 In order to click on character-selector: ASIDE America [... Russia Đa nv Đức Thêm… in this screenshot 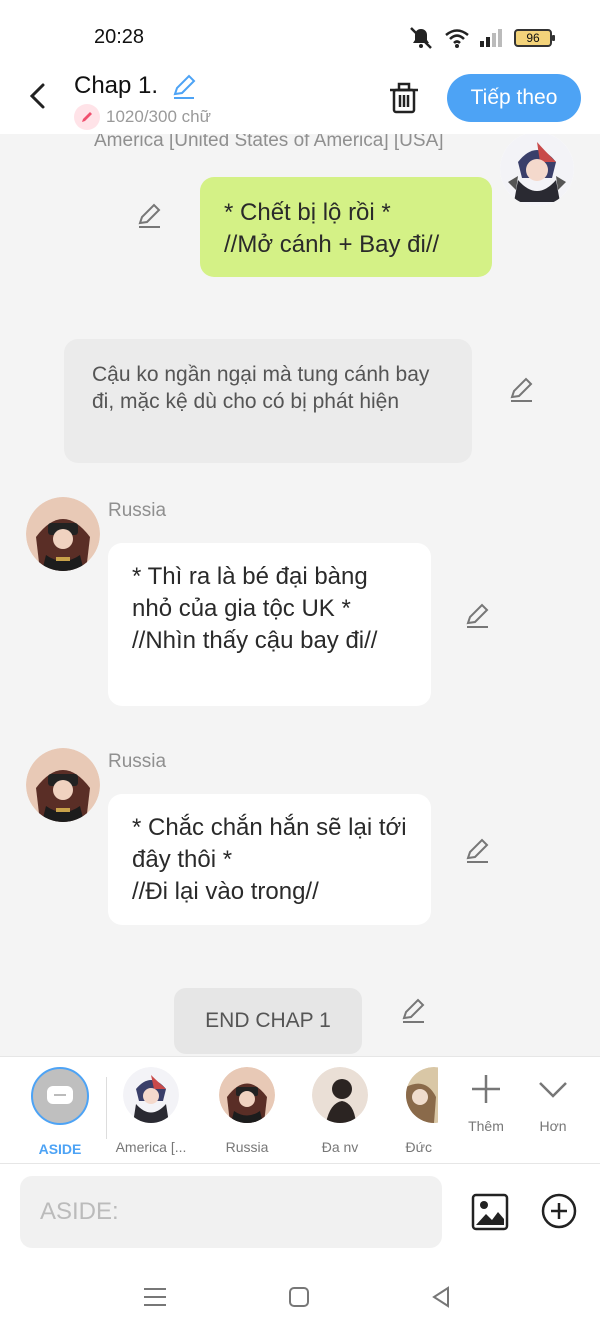, I will do `click(300, 1110)`.